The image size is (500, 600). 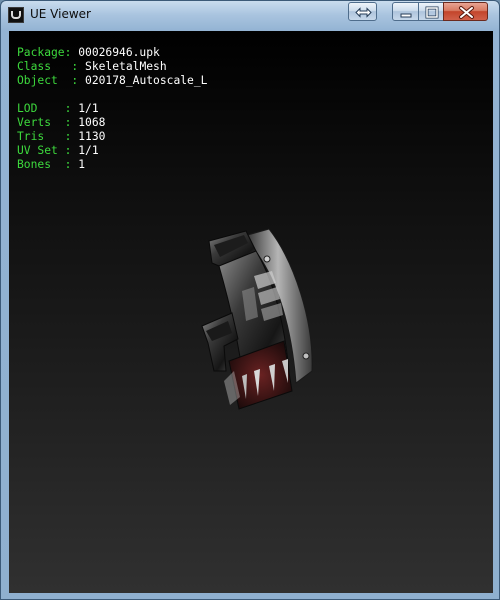 I want to click on object-row: Object : 020178_Autoscale_L, so click(x=112, y=80).